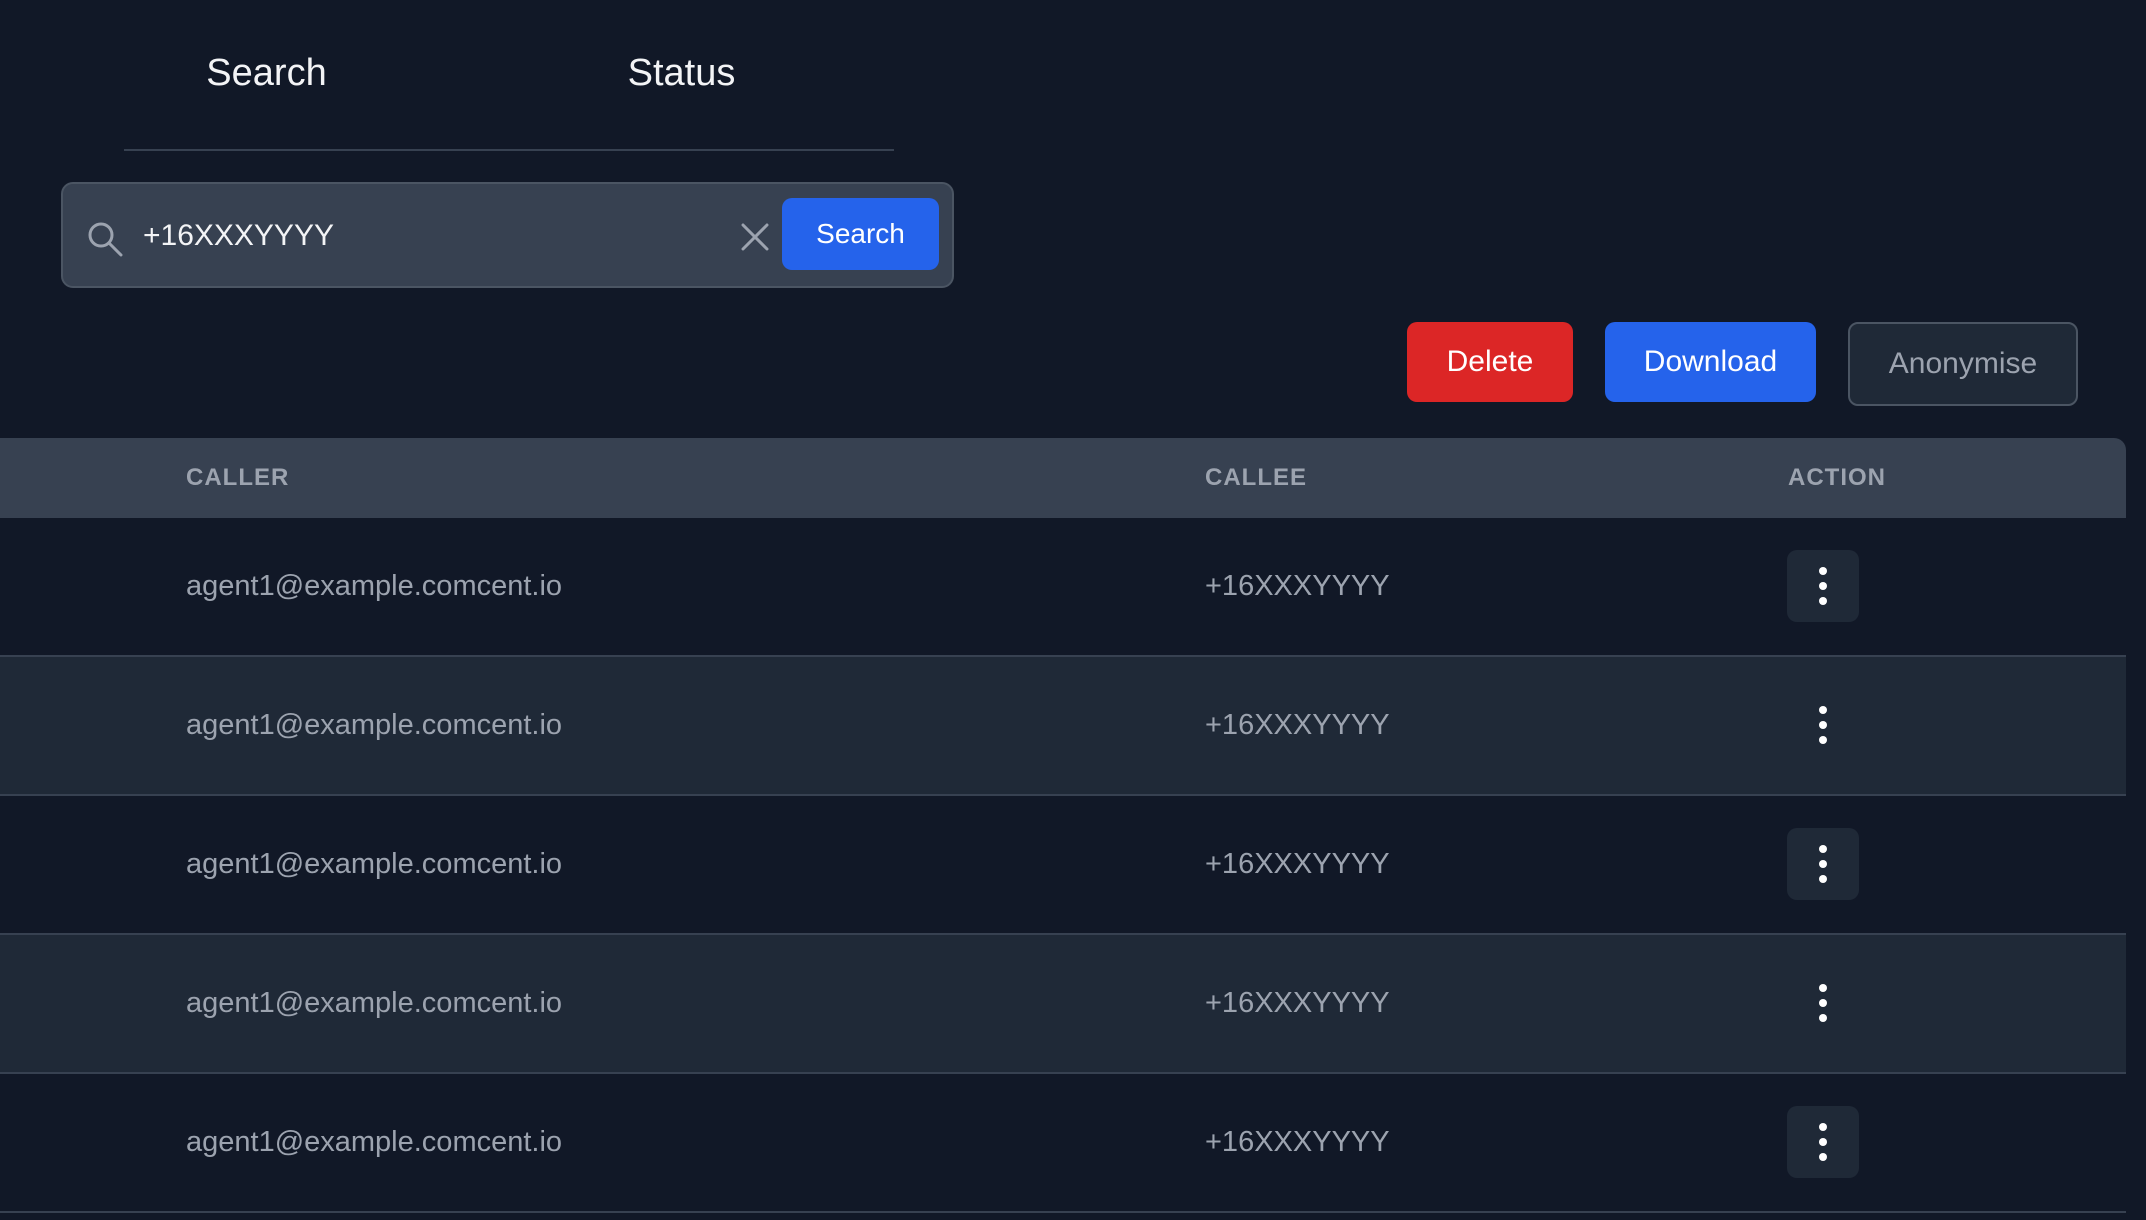 This screenshot has height=1220, width=2146. I want to click on table-header: CALLER CALLEE ACTION, so click(1063, 478).